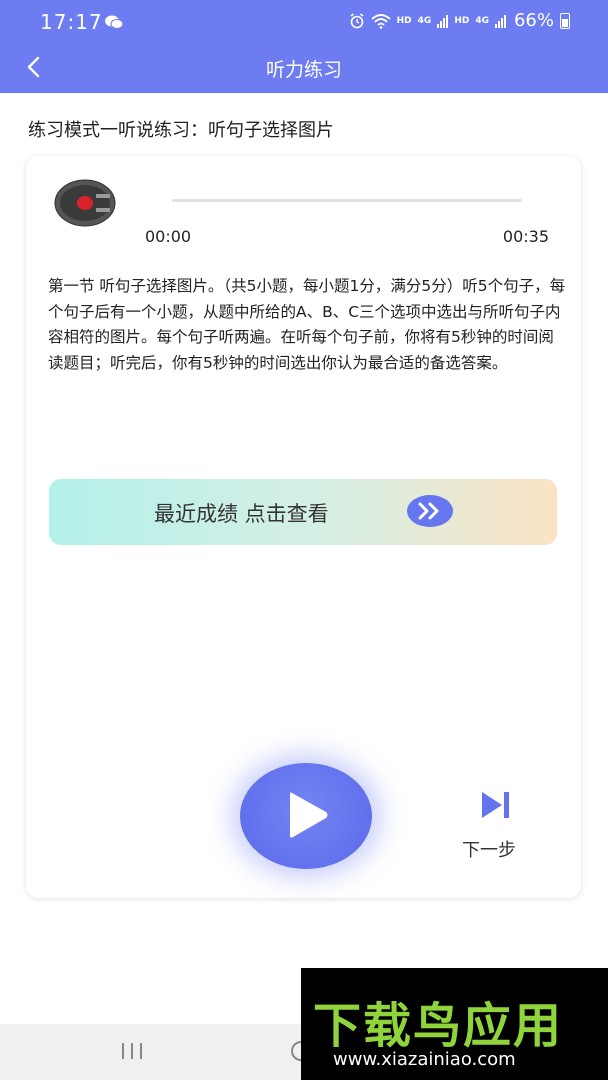 Image resolution: width=608 pixels, height=1080 pixels. I want to click on hd-badge-2: HD, so click(462, 20).